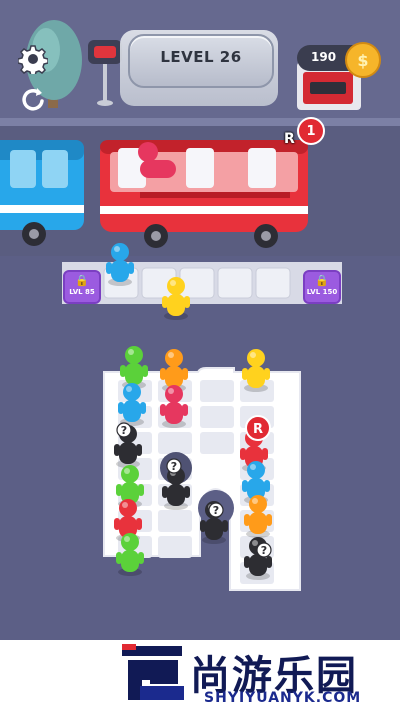  Describe the element at coordinates (324, 57) in the screenshot. I see `coin-value: 190` at that location.